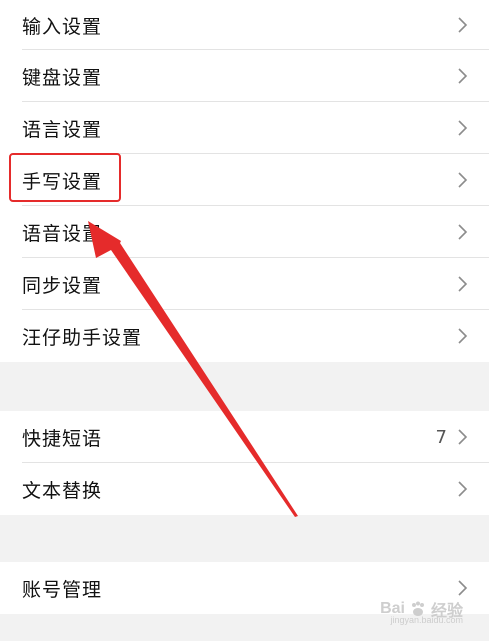 This screenshot has width=489, height=641. Describe the element at coordinates (244, 232) in the screenshot. I see `settings-item-voice: 语音设置` at that location.